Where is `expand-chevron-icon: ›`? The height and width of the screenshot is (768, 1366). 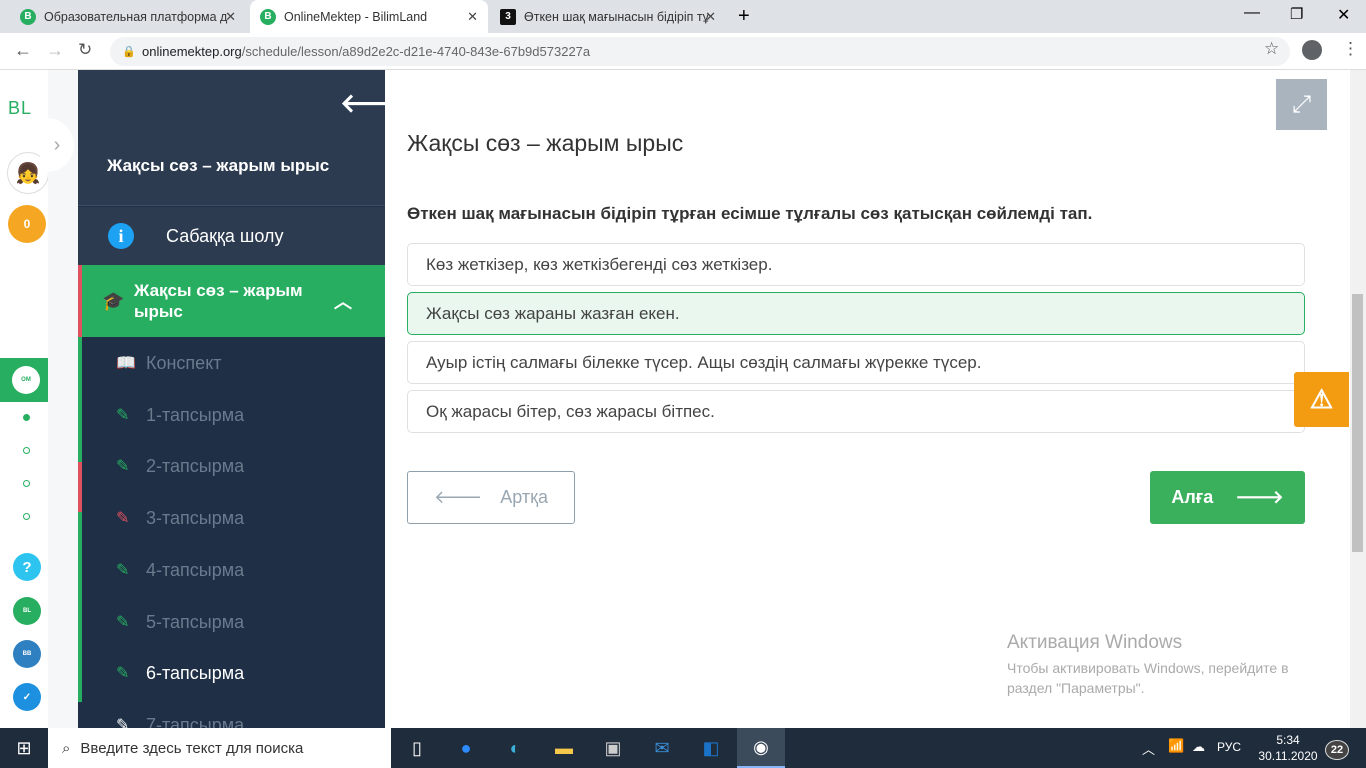 expand-chevron-icon: › is located at coordinates (57, 145).